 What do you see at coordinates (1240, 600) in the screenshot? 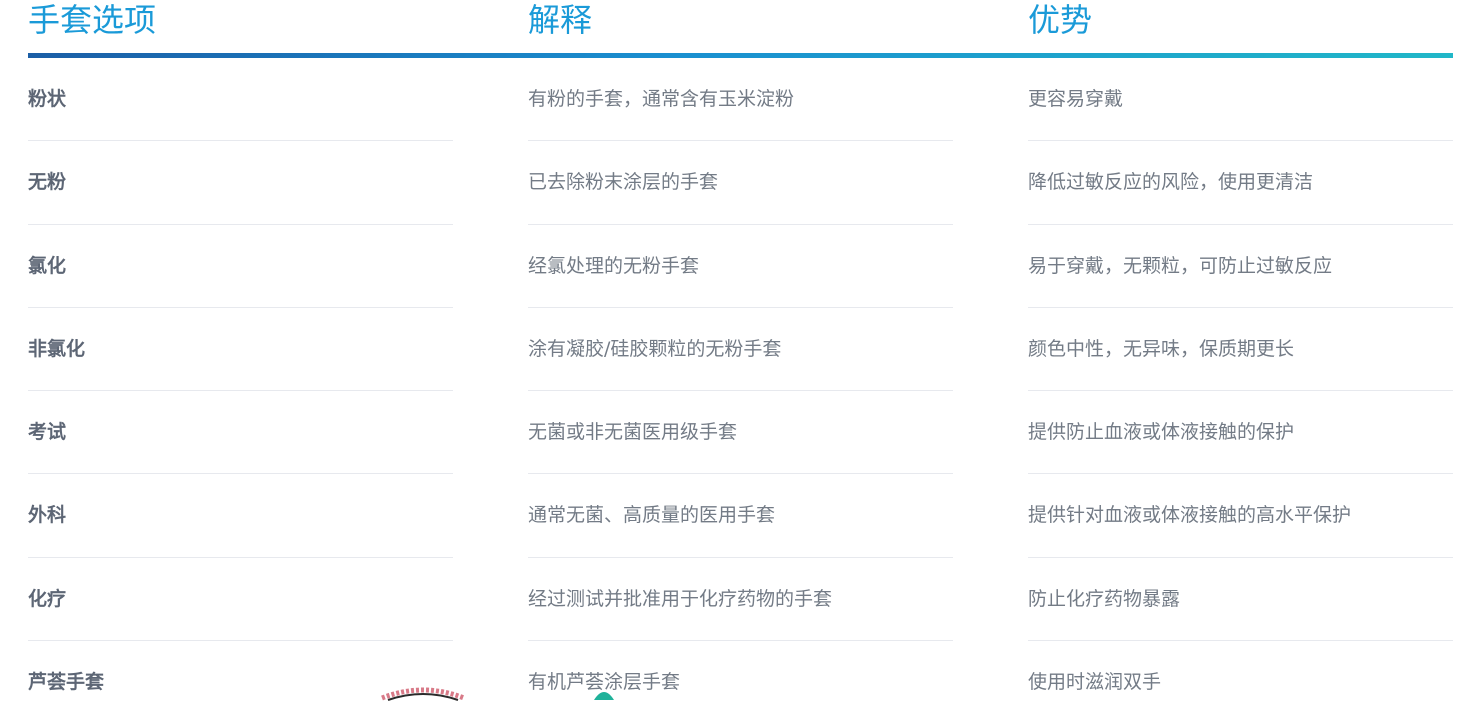
I see `advantage-cell: 防止化疗药物暴露` at bounding box center [1240, 600].